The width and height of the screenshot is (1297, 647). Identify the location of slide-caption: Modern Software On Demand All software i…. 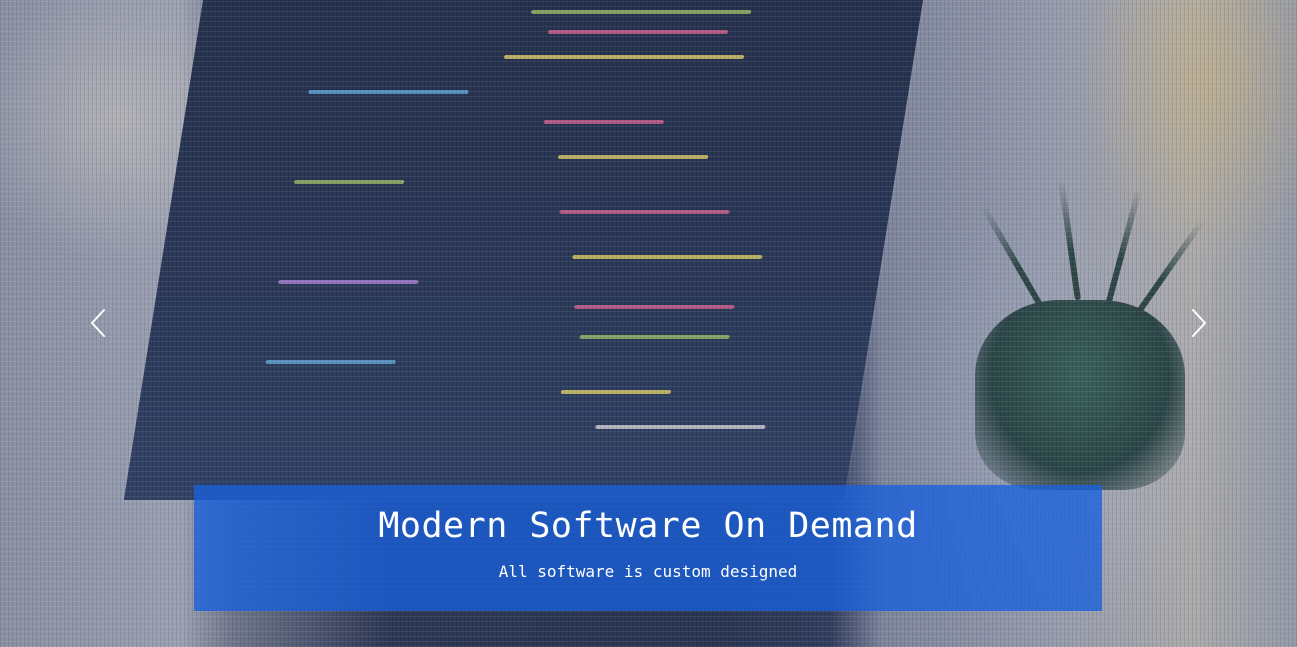
(648, 548).